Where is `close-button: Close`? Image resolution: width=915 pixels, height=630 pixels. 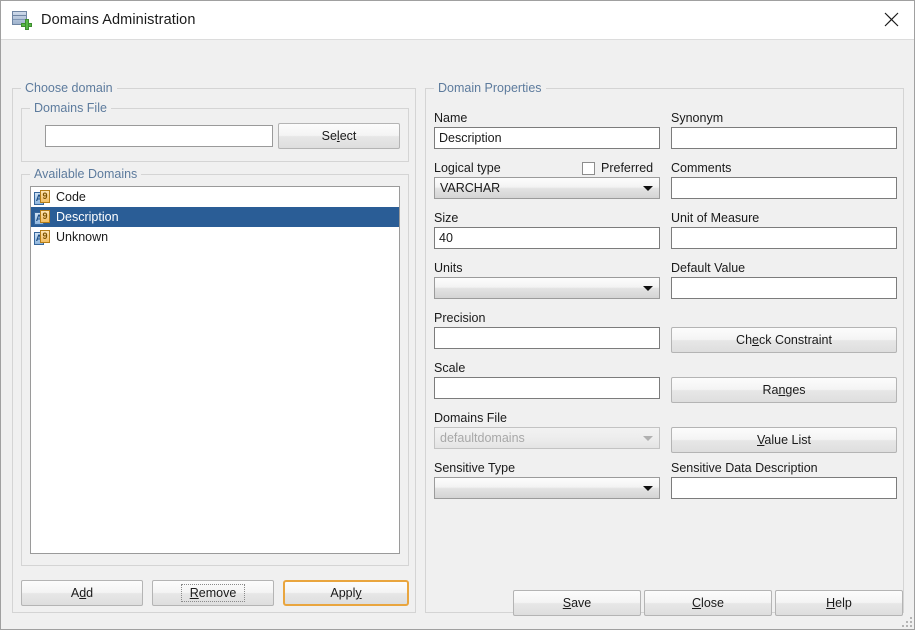 close-button: Close is located at coordinates (708, 603).